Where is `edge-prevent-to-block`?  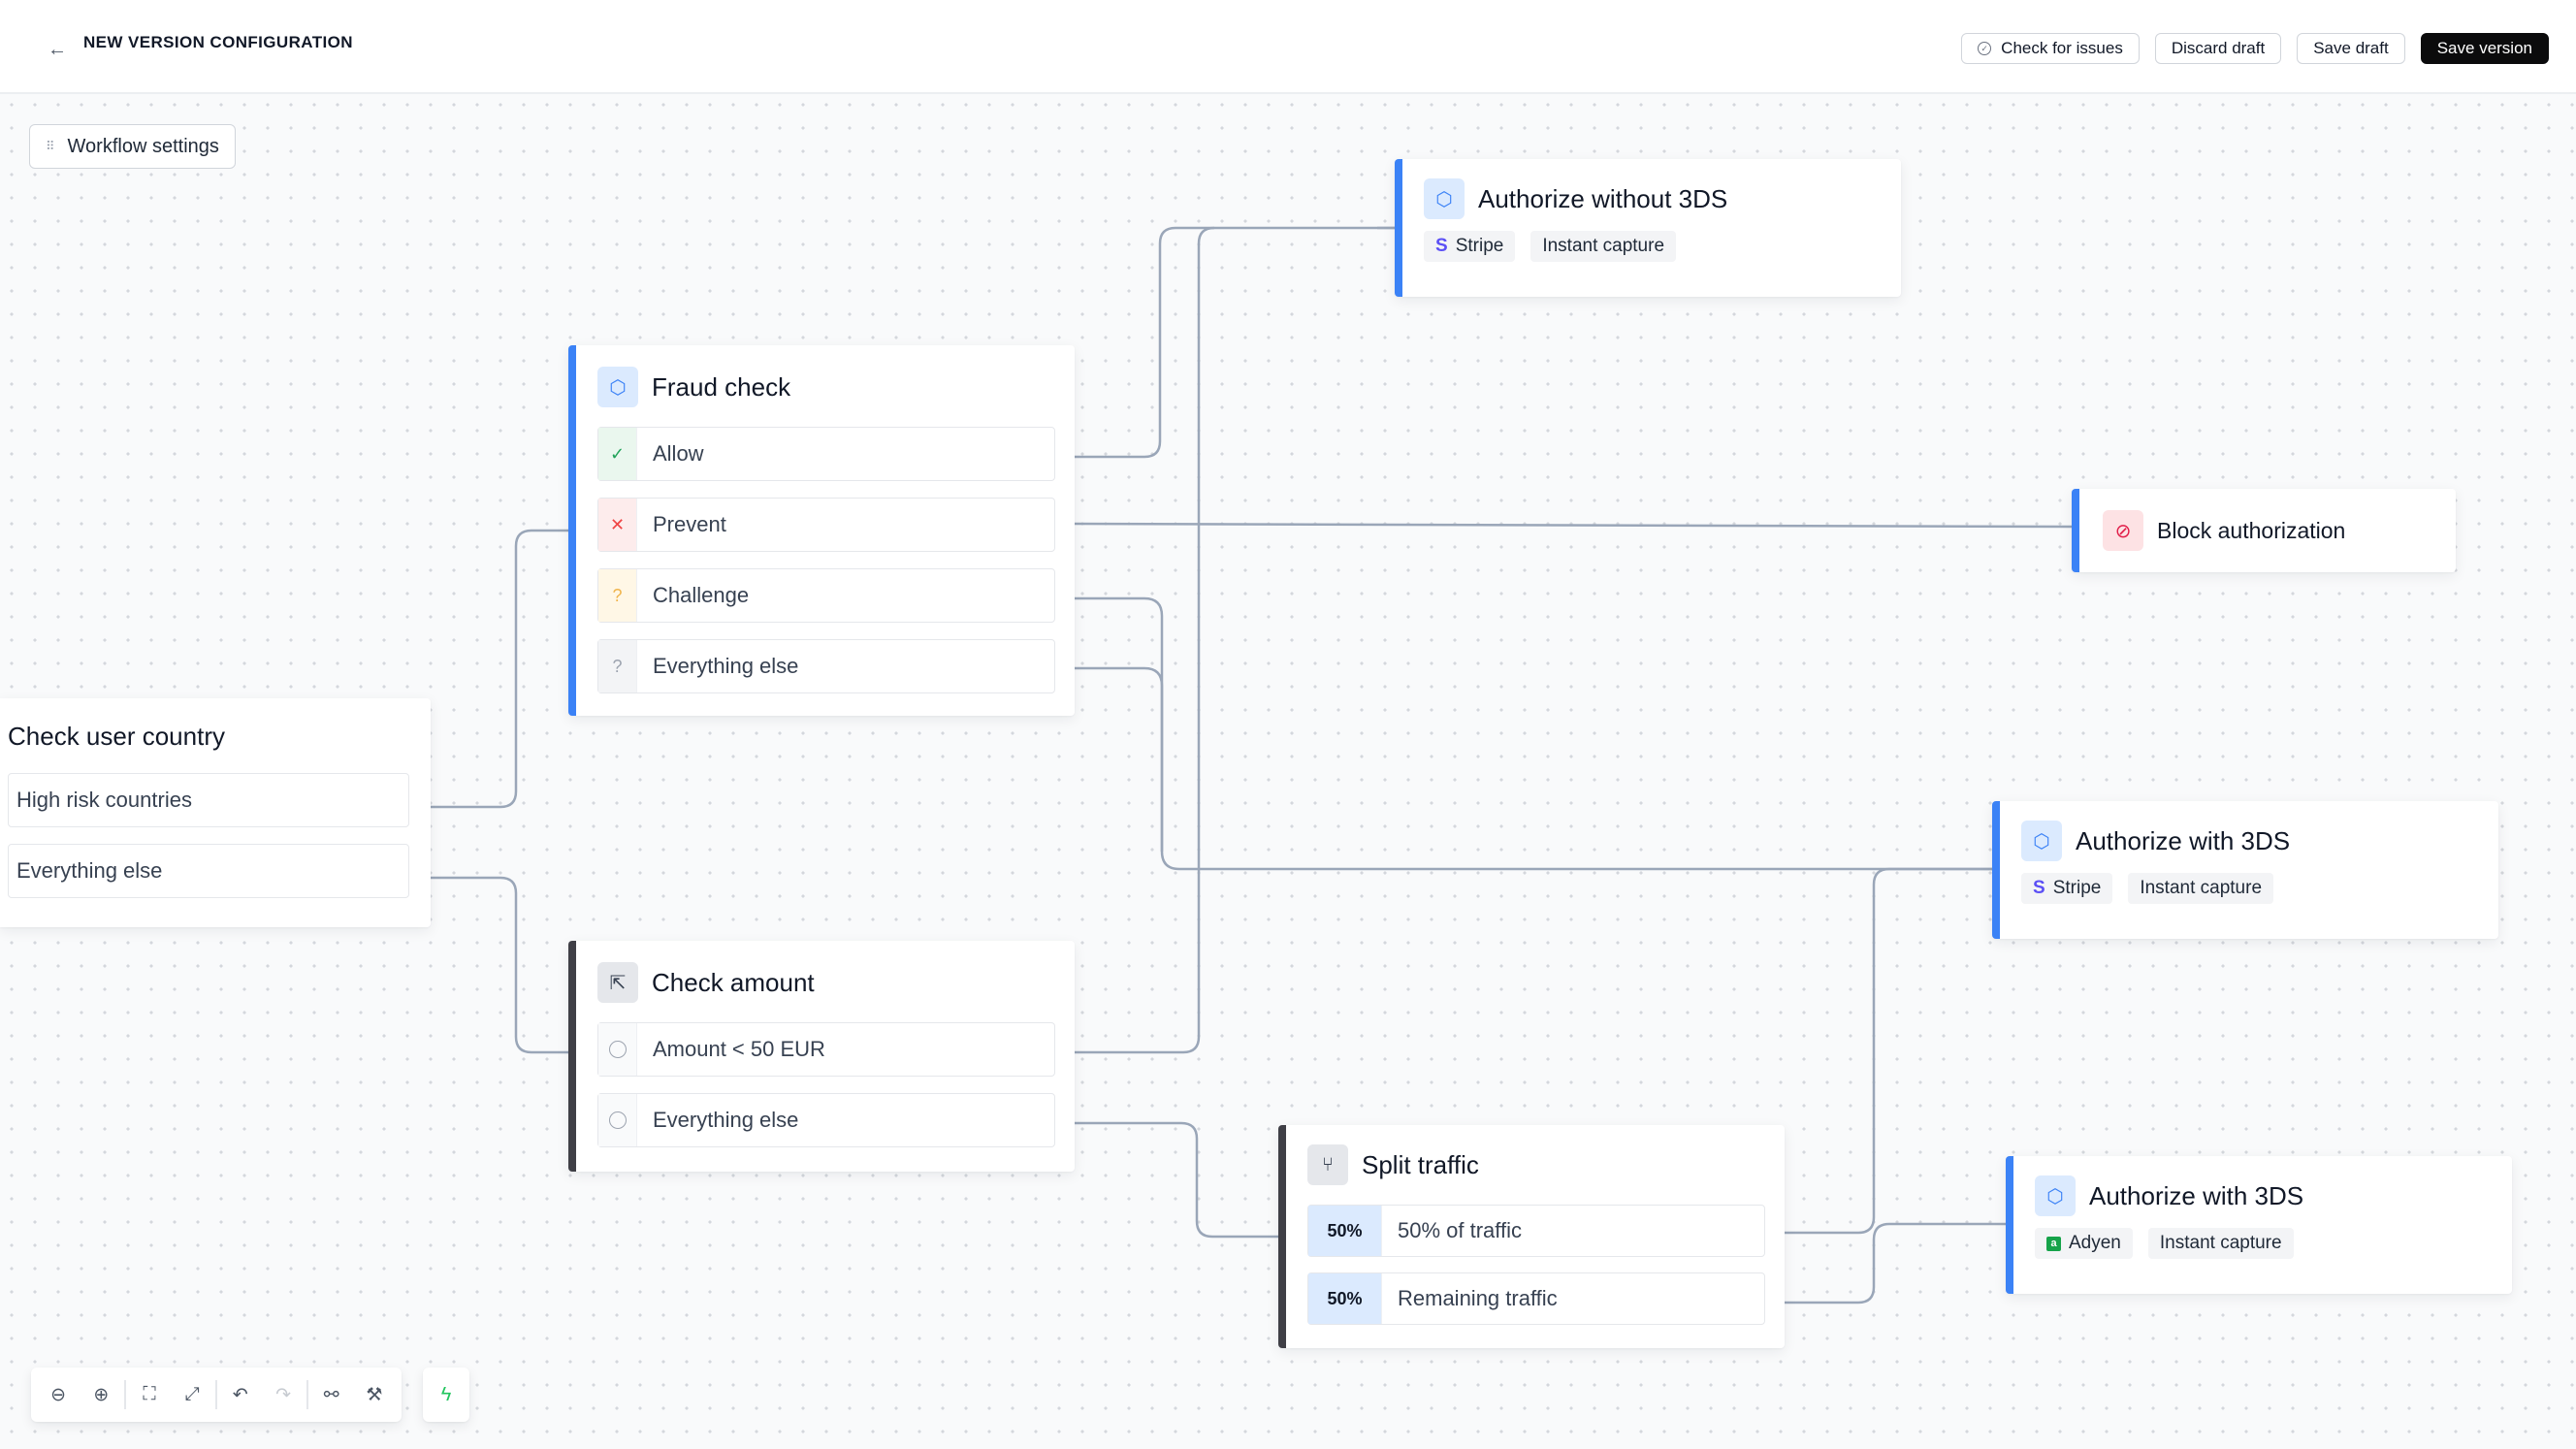 edge-prevent-to-block is located at coordinates (1574, 525).